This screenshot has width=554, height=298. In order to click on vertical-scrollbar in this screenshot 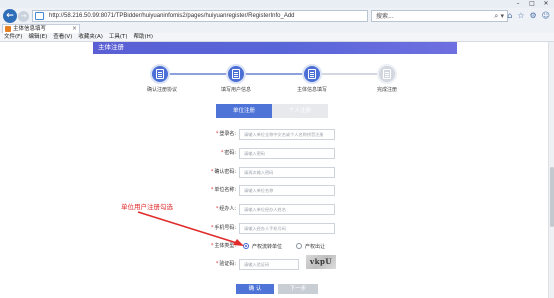, I will do `click(551, 170)`.